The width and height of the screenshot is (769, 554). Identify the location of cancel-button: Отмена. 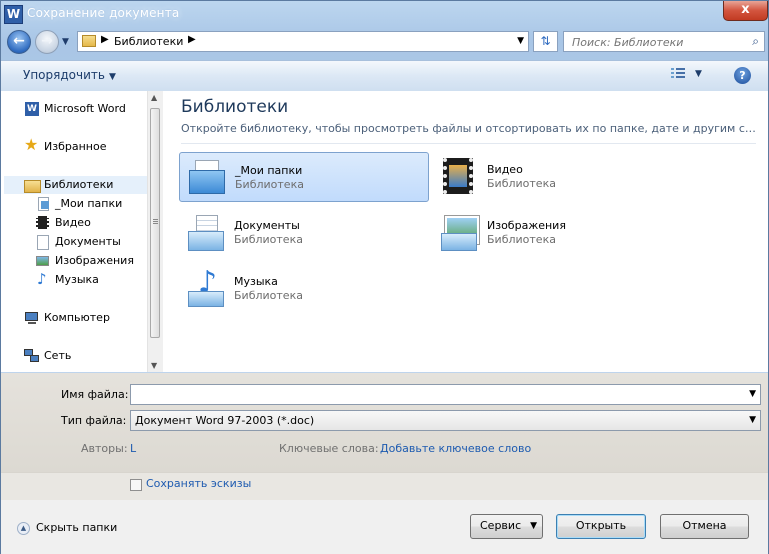
(704, 526).